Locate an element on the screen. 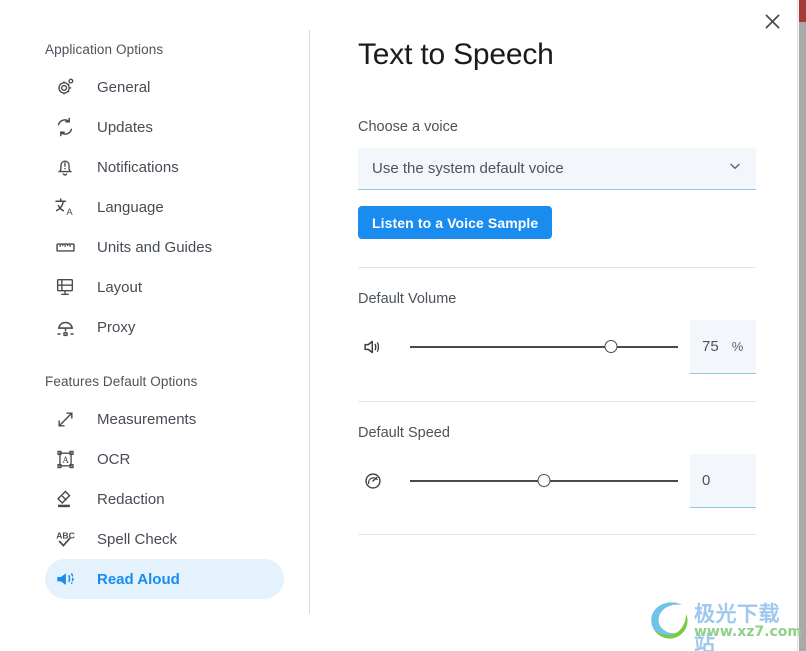  sidebar-item-label: Updates is located at coordinates (125, 127).